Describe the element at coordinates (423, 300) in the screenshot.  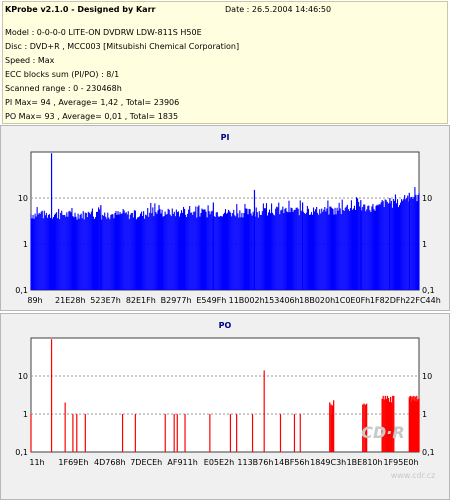
I see `x-tick-label: 22FC44h` at that location.